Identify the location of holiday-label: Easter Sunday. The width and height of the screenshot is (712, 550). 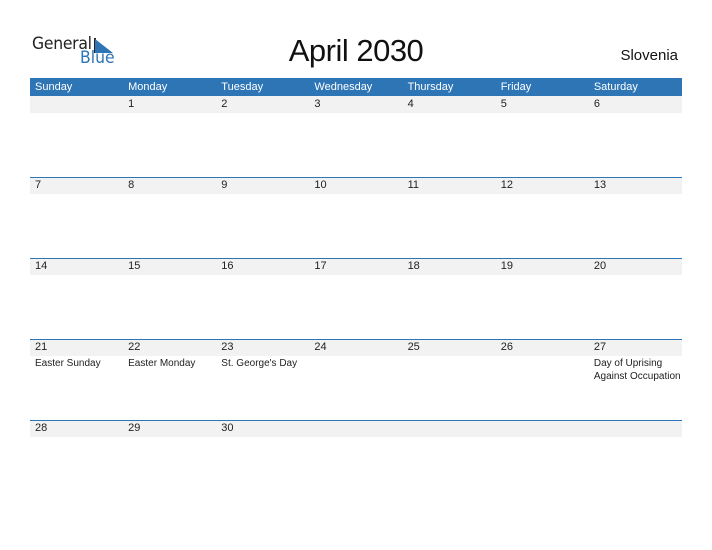
(68, 363).